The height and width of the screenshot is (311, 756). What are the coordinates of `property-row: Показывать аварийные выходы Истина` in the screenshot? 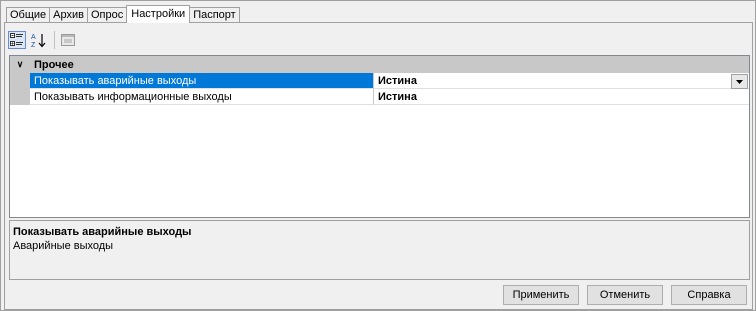 It's located at (379, 81).